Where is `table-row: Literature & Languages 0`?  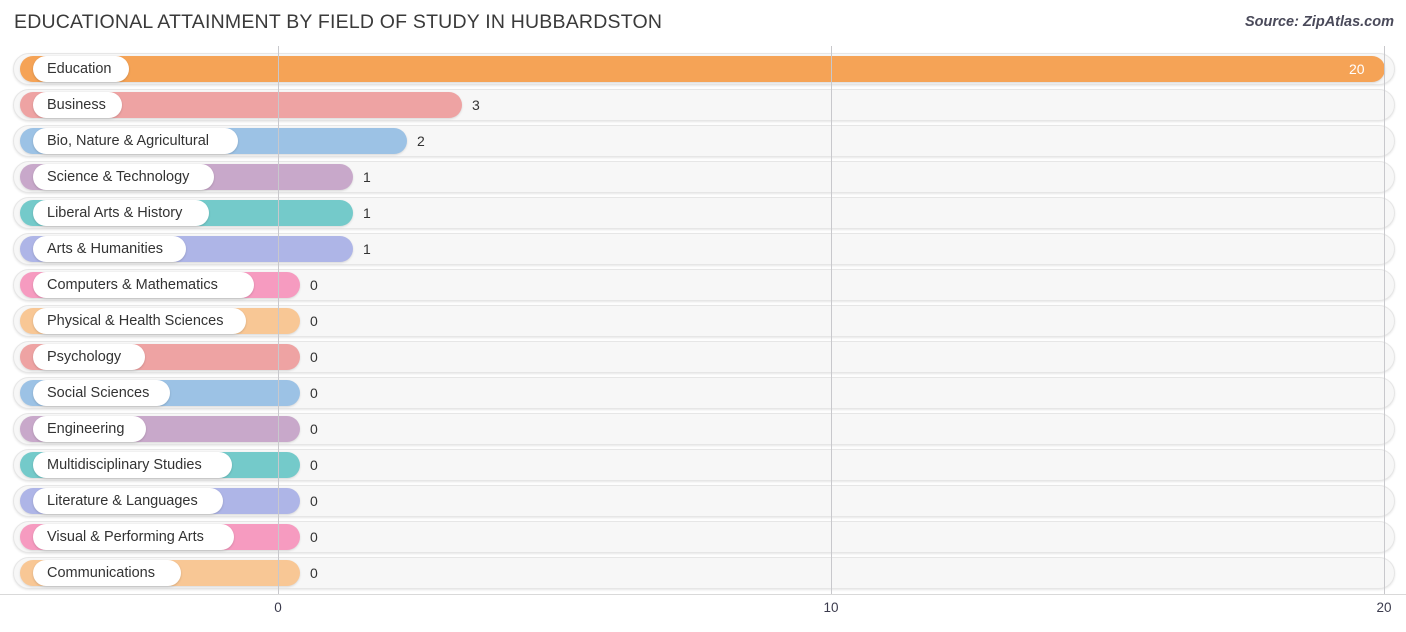 table-row: Literature & Languages 0 is located at coordinates (703, 501).